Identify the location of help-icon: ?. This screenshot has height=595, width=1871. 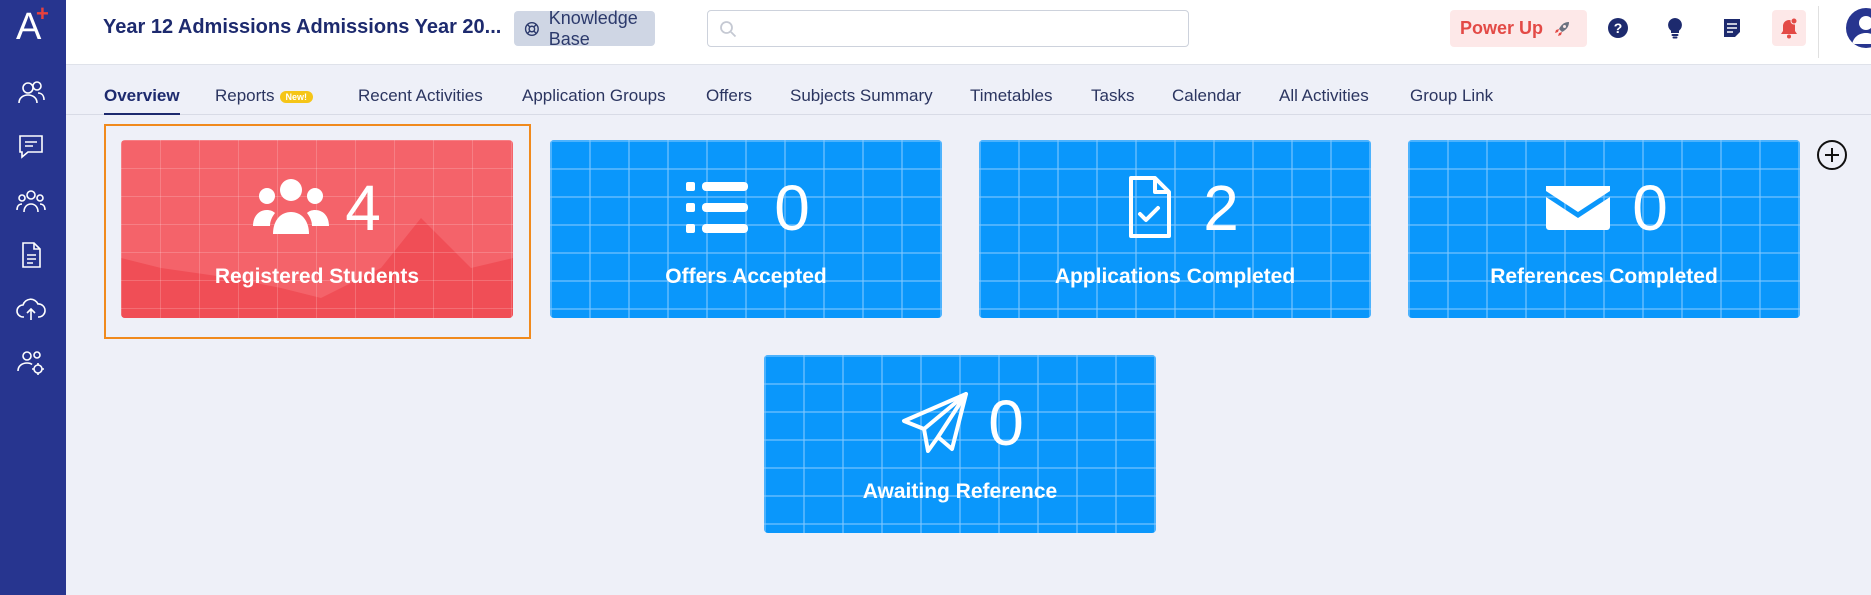
(1618, 28).